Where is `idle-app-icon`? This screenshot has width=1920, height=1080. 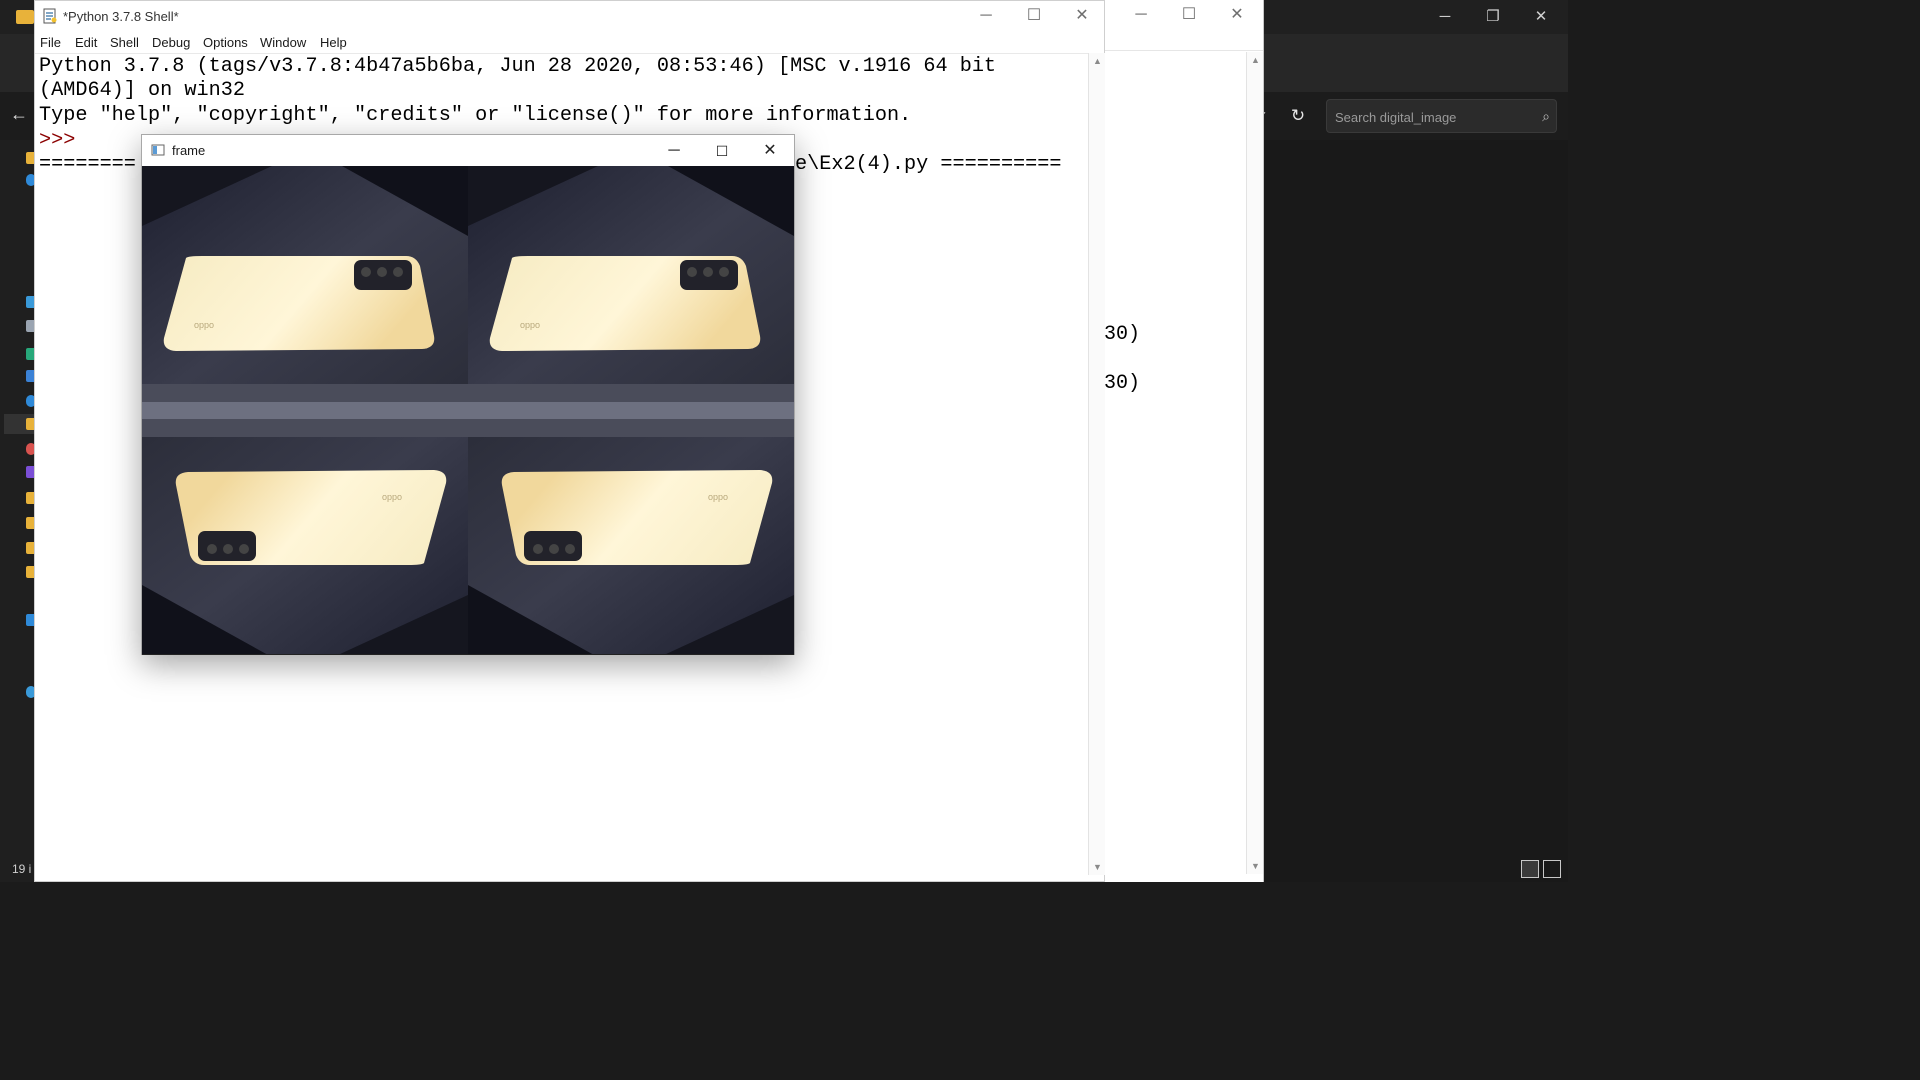
idle-app-icon is located at coordinates (50, 16).